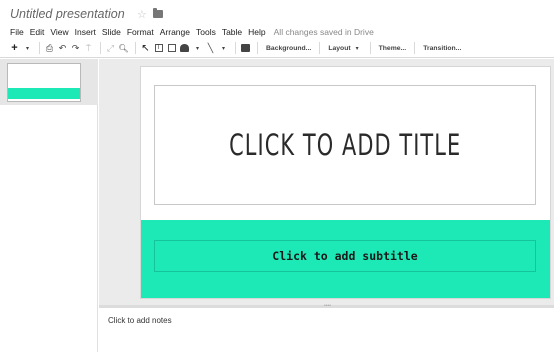 This screenshot has height=352, width=554. I want to click on new-slide-dropdown-icon: ▾, so click(27, 48).